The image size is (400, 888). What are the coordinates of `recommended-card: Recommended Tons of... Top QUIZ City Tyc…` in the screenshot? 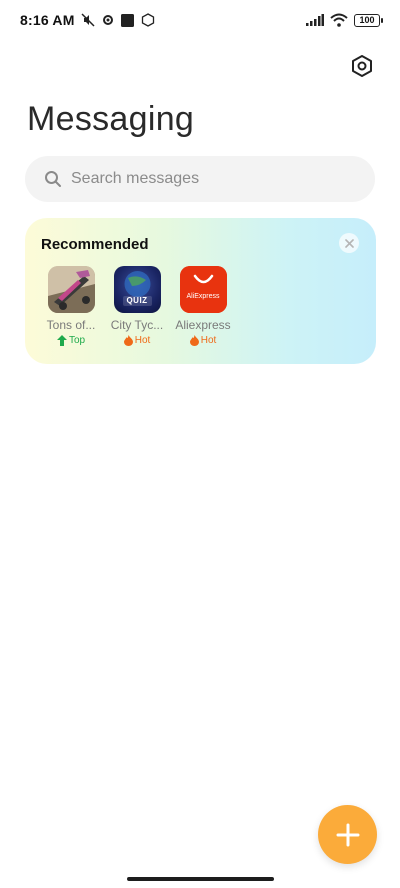 It's located at (200, 291).